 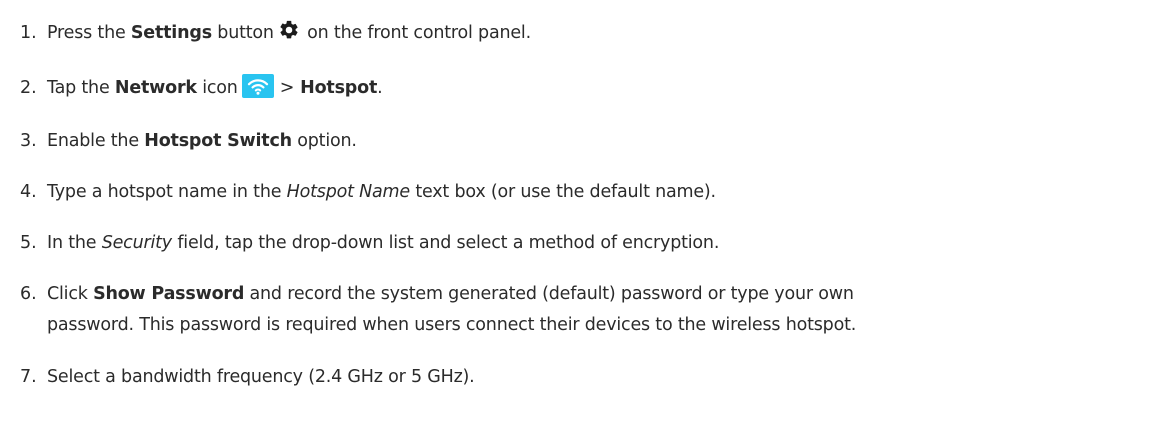 What do you see at coordinates (562, 192) in the screenshot?
I see `text-segment: text box (or use the default name).` at bounding box center [562, 192].